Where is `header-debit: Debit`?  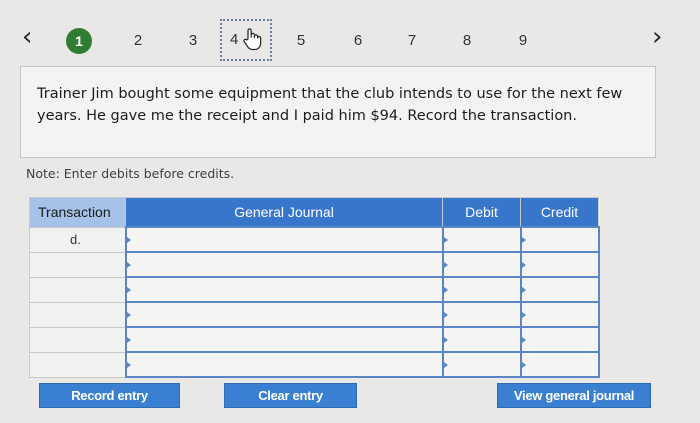
header-debit: Debit is located at coordinates (481, 212).